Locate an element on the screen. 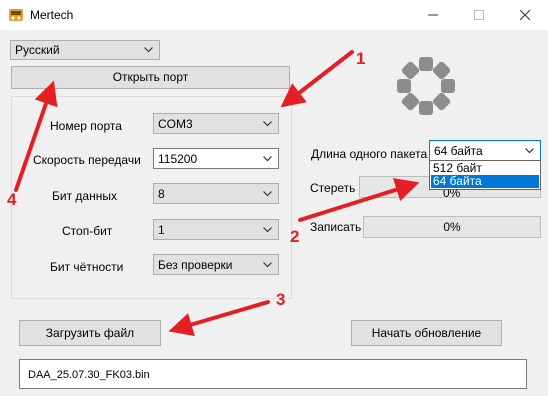 This screenshot has width=548, height=396. start-update-button: Начать обновление is located at coordinates (426, 333).